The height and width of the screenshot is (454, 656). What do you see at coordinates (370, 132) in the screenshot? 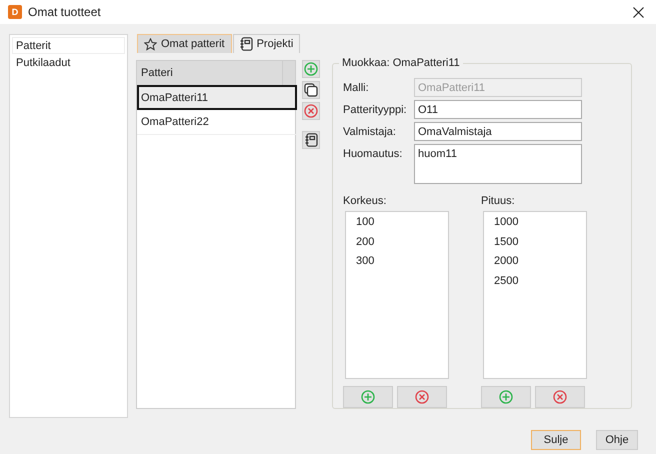
I see `field-label: Valmistaja:` at bounding box center [370, 132].